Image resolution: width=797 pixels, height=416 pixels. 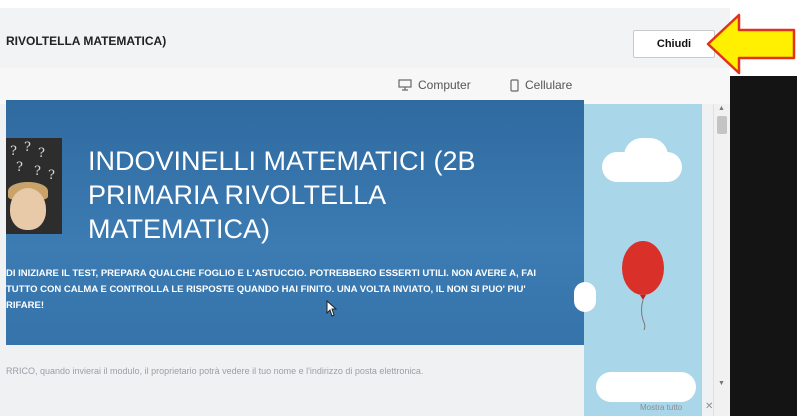 What do you see at coordinates (365, 38) in the screenshot?
I see `top-bar: RIVOLTELLA MATEMATICA) Chiudi` at bounding box center [365, 38].